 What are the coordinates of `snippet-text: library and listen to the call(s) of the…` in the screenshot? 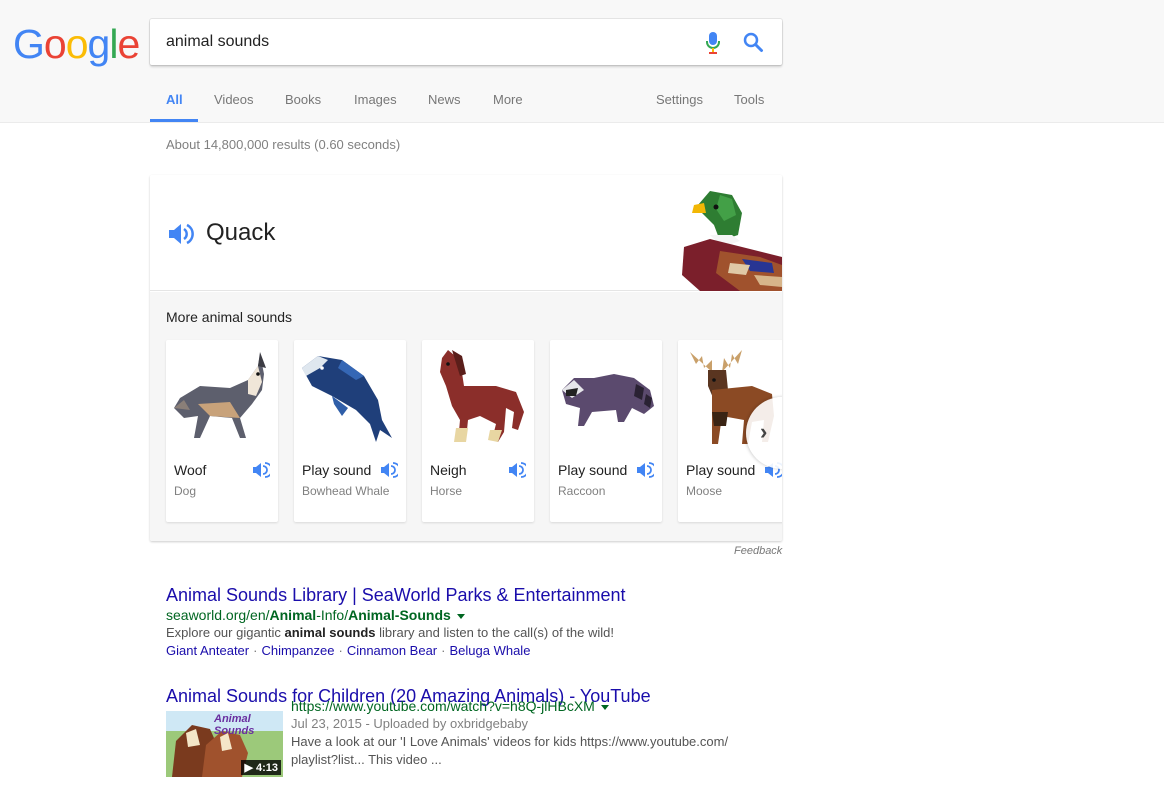 It's located at (494, 632).